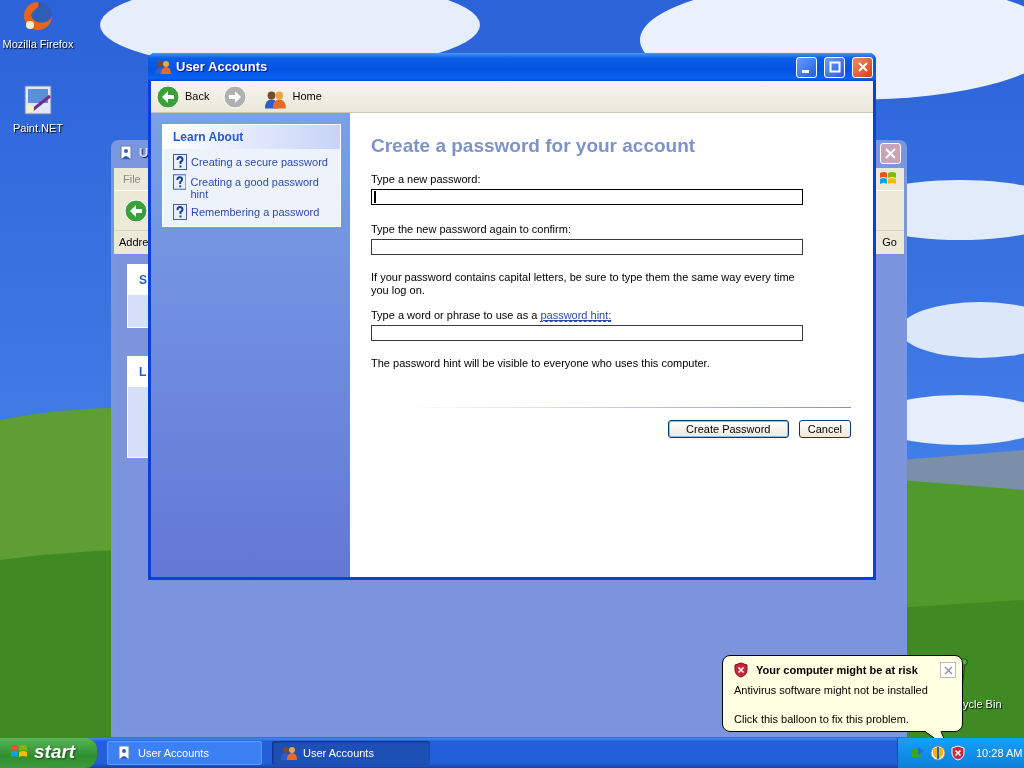 This screenshot has width=1024, height=768. I want to click on help-link: Remembering a password, so click(255, 211).